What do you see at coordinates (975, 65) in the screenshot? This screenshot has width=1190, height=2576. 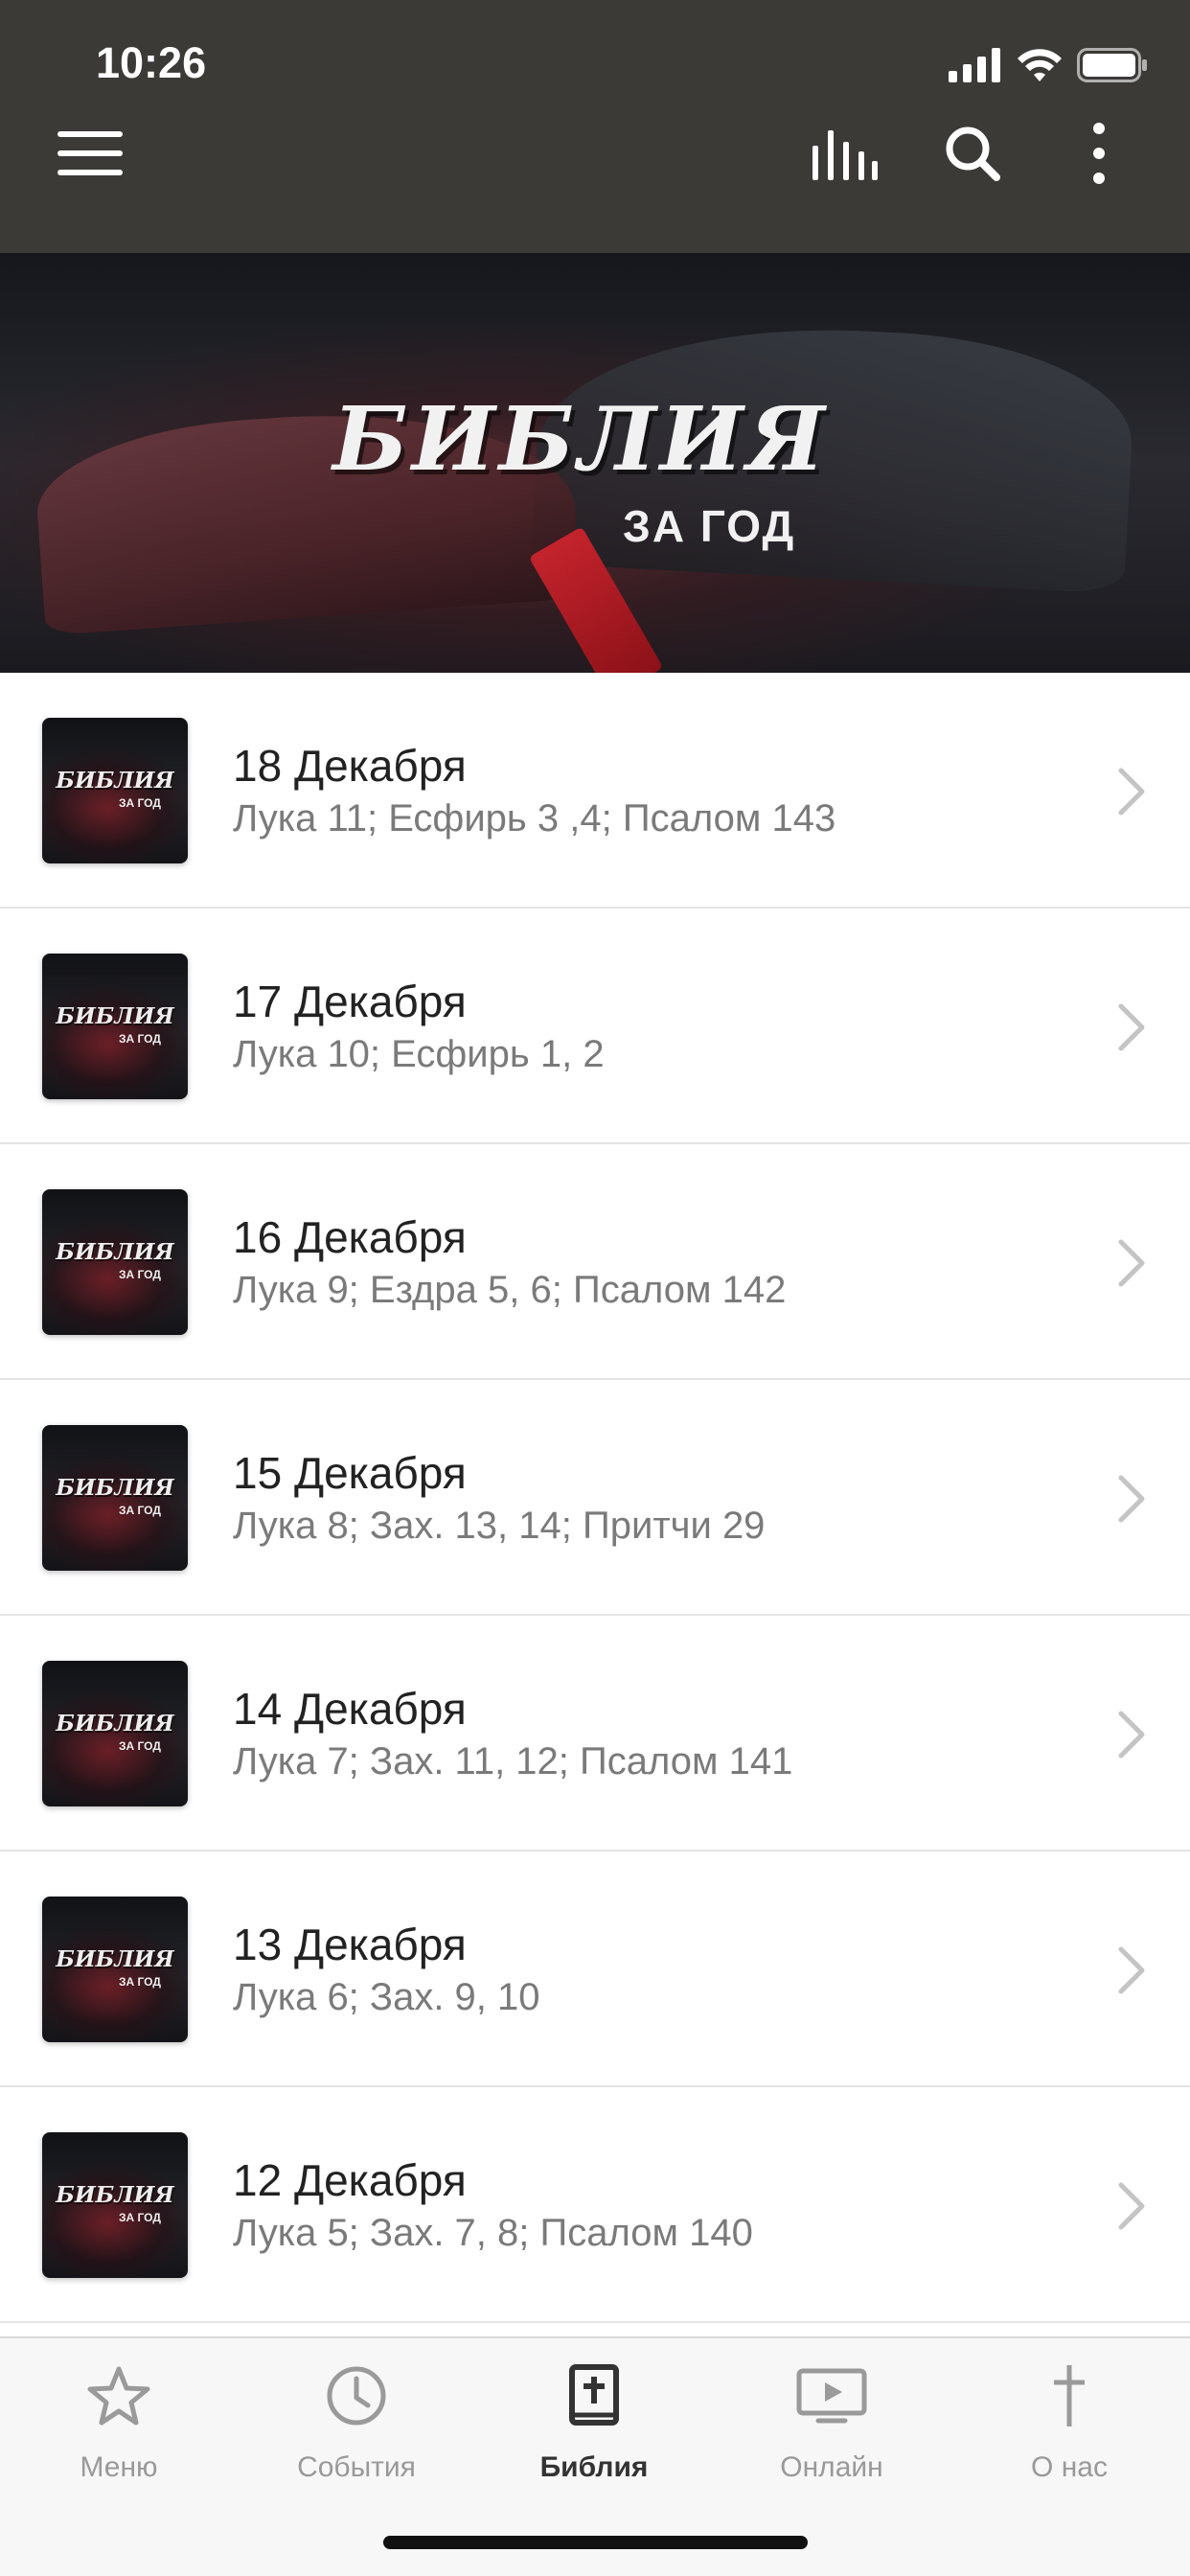 I see `signal-icon` at bounding box center [975, 65].